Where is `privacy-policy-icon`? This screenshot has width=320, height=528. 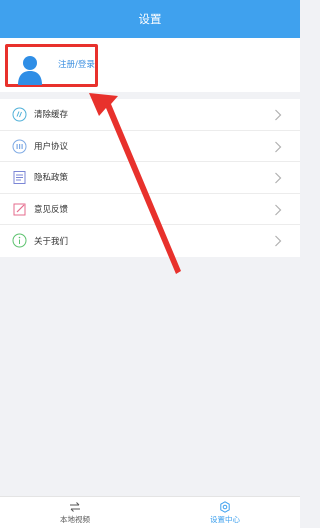 privacy-policy-icon is located at coordinates (19, 178).